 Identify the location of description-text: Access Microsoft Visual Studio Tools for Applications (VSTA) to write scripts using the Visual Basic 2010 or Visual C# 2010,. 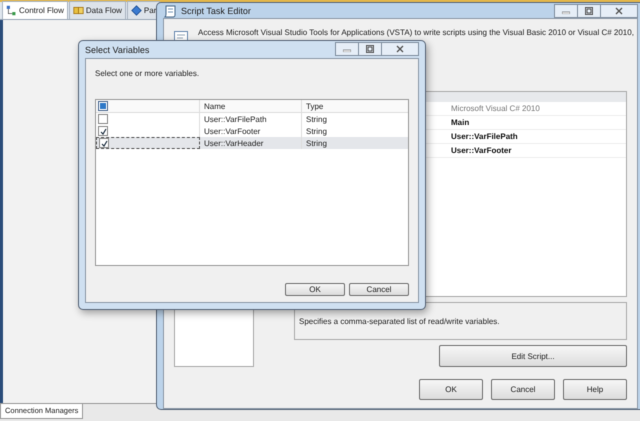
(416, 32).